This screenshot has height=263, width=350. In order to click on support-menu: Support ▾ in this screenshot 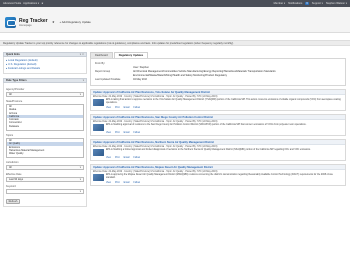, I will do `click(317, 3)`.